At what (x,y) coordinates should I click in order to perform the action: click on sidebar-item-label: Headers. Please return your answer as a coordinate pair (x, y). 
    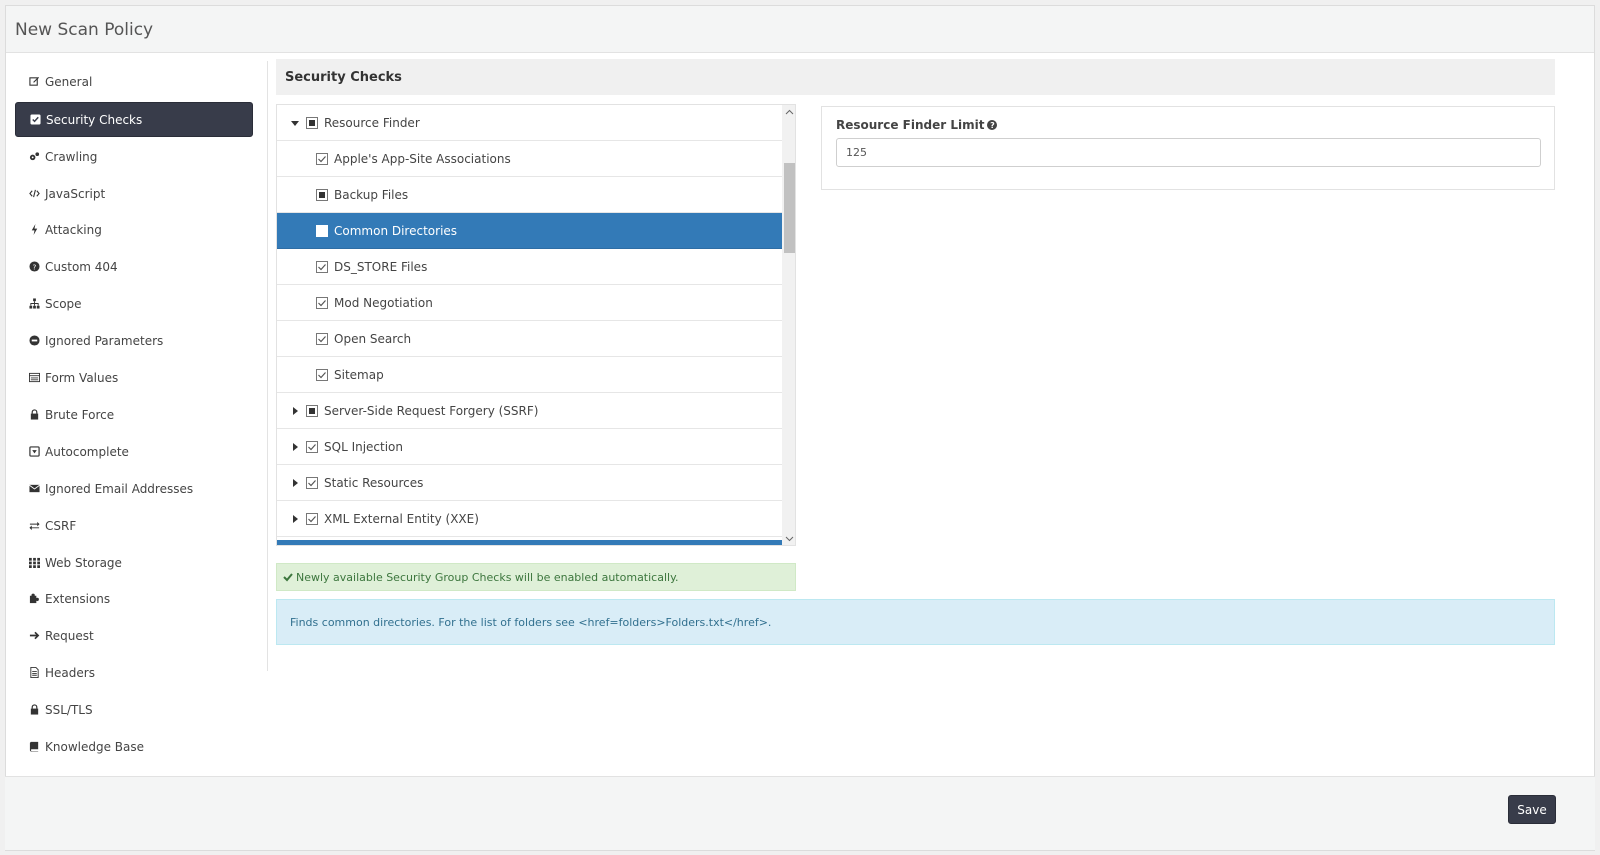
    Looking at the image, I should click on (70, 672).